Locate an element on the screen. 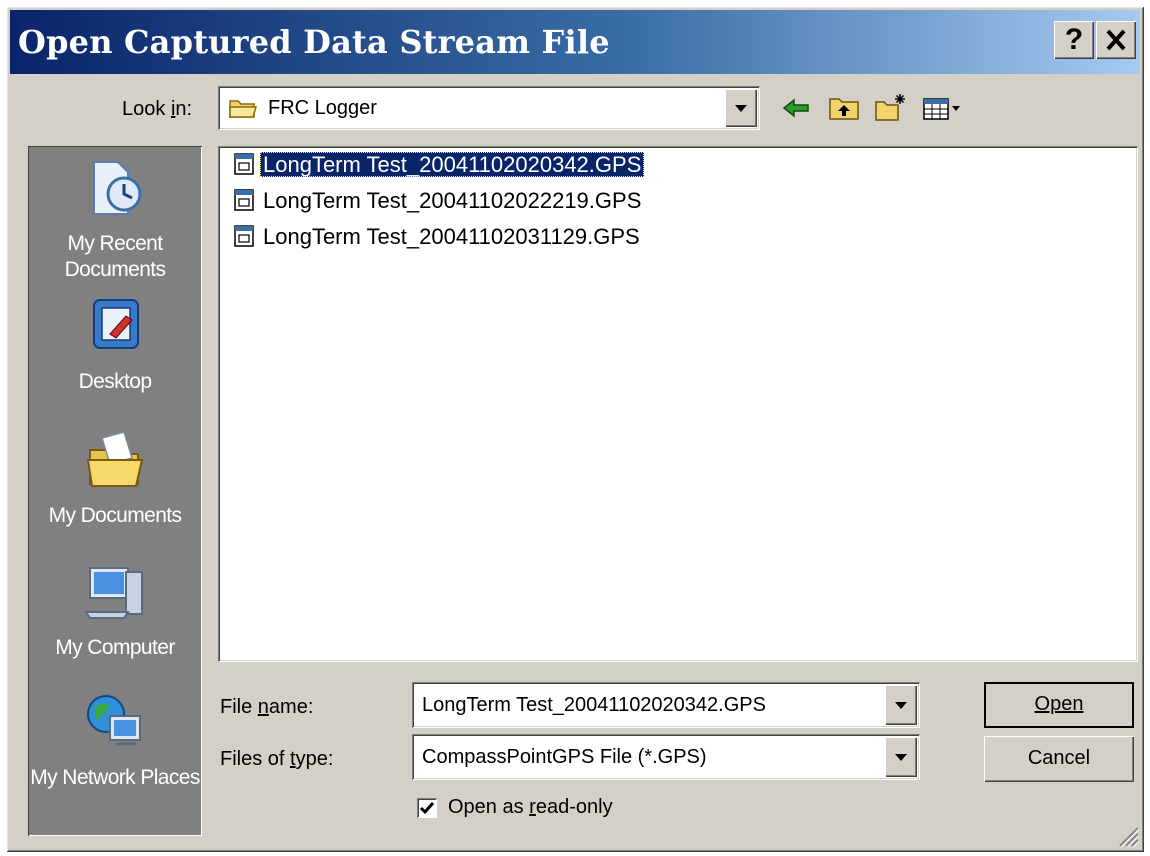 This screenshot has height=856, width=1150. up-folder-icon is located at coordinates (844, 108).